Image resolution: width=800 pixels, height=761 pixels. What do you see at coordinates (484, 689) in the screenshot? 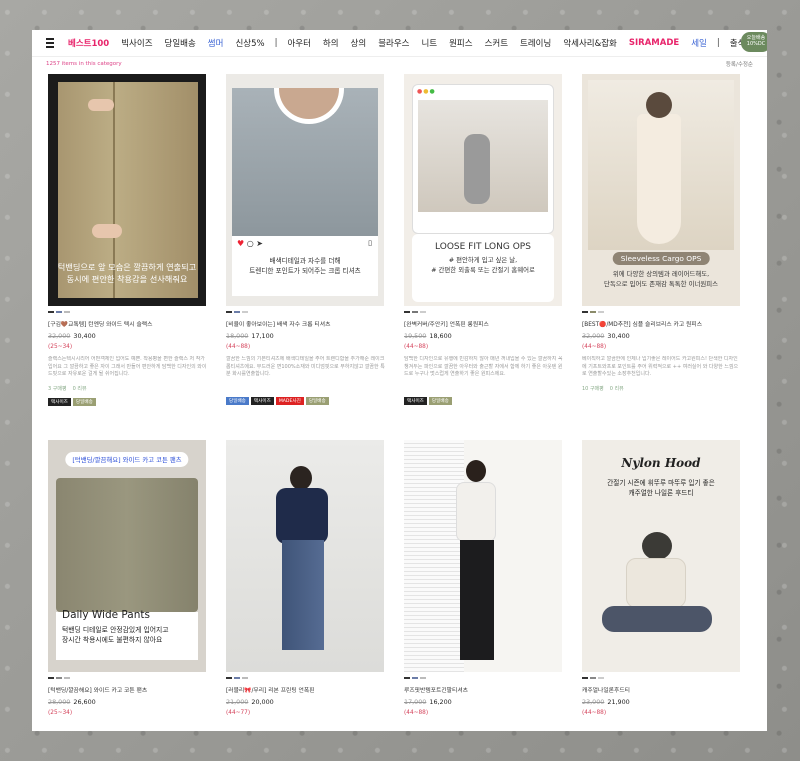
I see `product-name: 루즈핏반템포트긴팔티셔츠` at bounding box center [484, 689].